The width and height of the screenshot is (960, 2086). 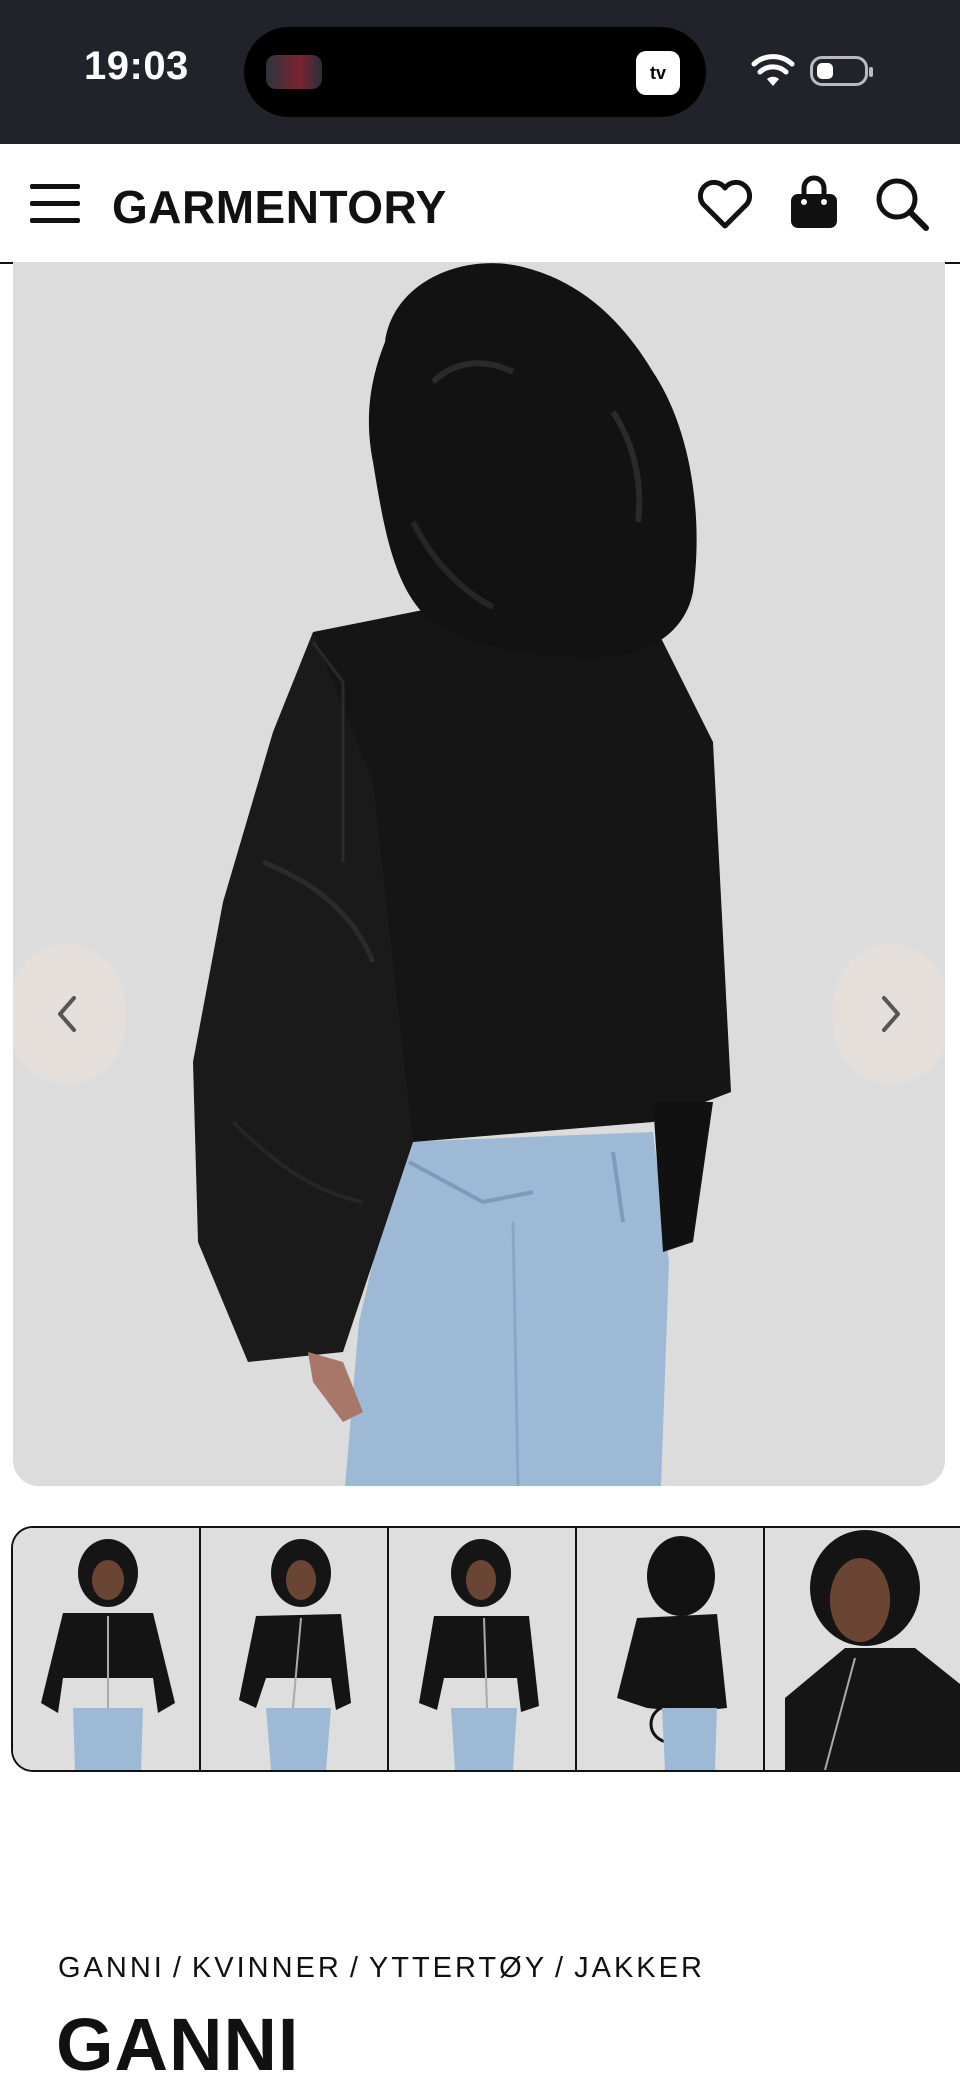 What do you see at coordinates (480, 204) in the screenshot?
I see `site-header: GARMENTORY` at bounding box center [480, 204].